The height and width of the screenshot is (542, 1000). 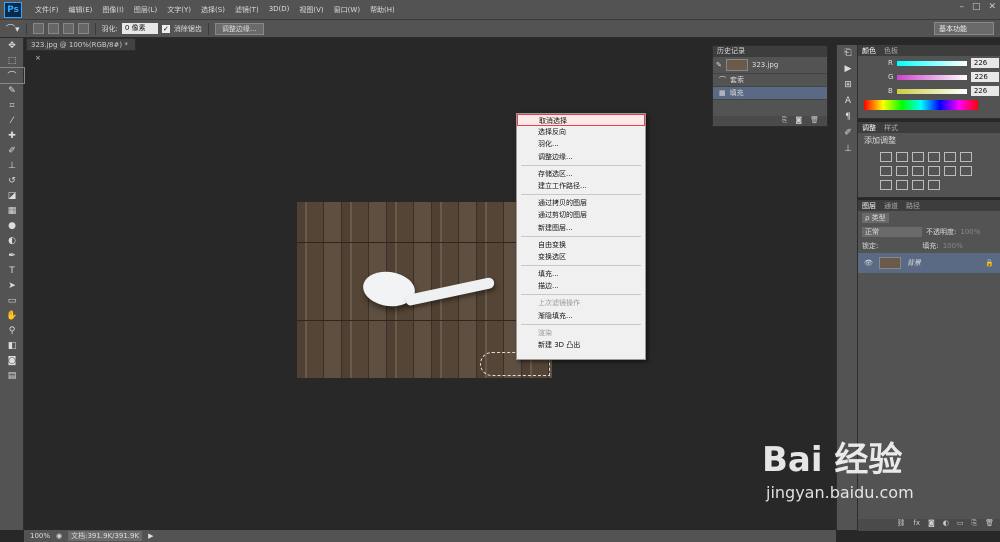 What do you see at coordinates (12, 120) in the screenshot?
I see `eyedropper-icon: ⁄` at bounding box center [12, 120].